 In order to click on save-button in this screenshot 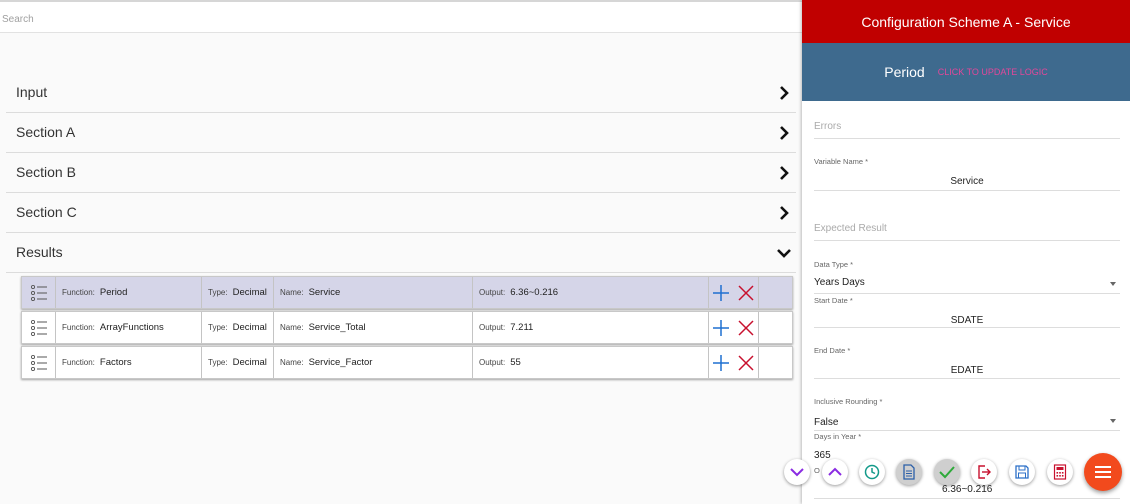, I will do `click(1022, 472)`.